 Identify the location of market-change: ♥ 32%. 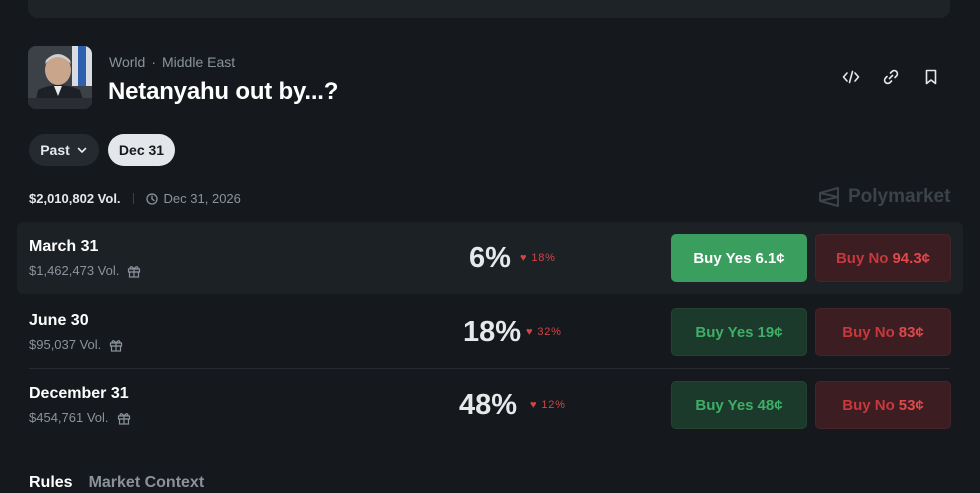
(544, 332).